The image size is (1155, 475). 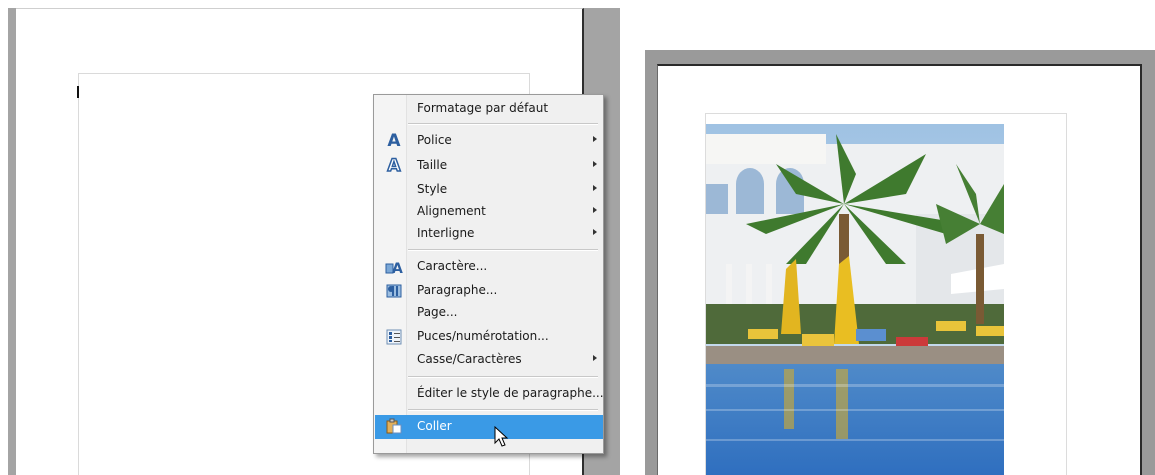 What do you see at coordinates (469, 359) in the screenshot?
I see `menu-item-label: Casse/Caractères` at bounding box center [469, 359].